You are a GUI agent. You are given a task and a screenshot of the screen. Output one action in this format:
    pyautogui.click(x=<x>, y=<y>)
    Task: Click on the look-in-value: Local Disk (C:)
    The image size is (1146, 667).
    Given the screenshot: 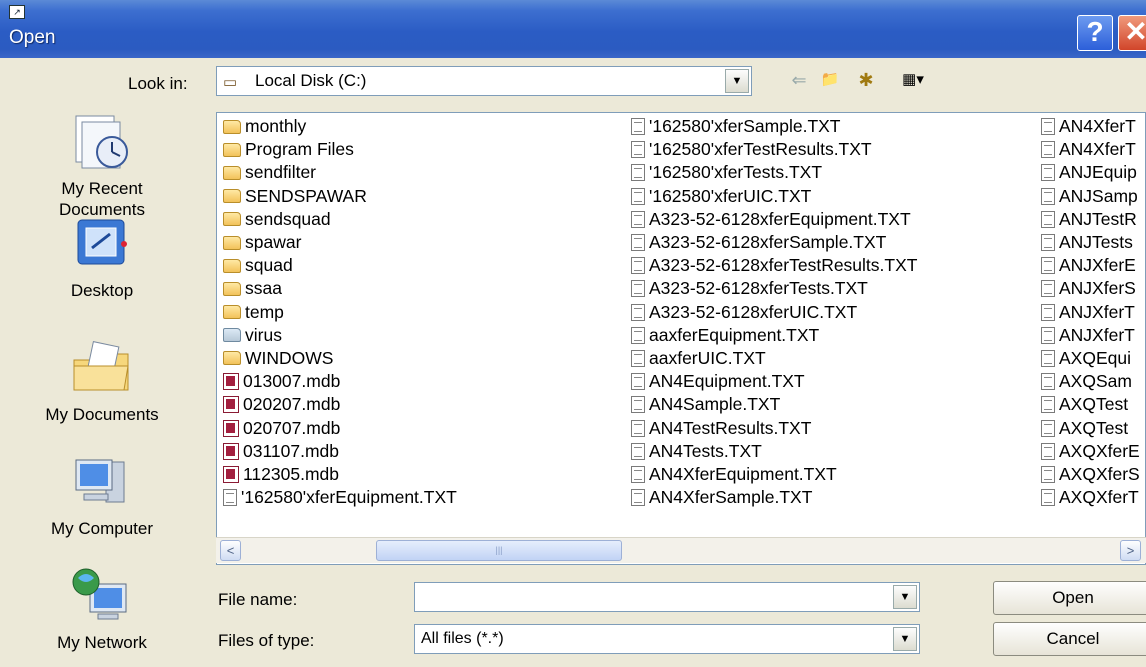 What is the action you would take?
    pyautogui.click(x=311, y=80)
    